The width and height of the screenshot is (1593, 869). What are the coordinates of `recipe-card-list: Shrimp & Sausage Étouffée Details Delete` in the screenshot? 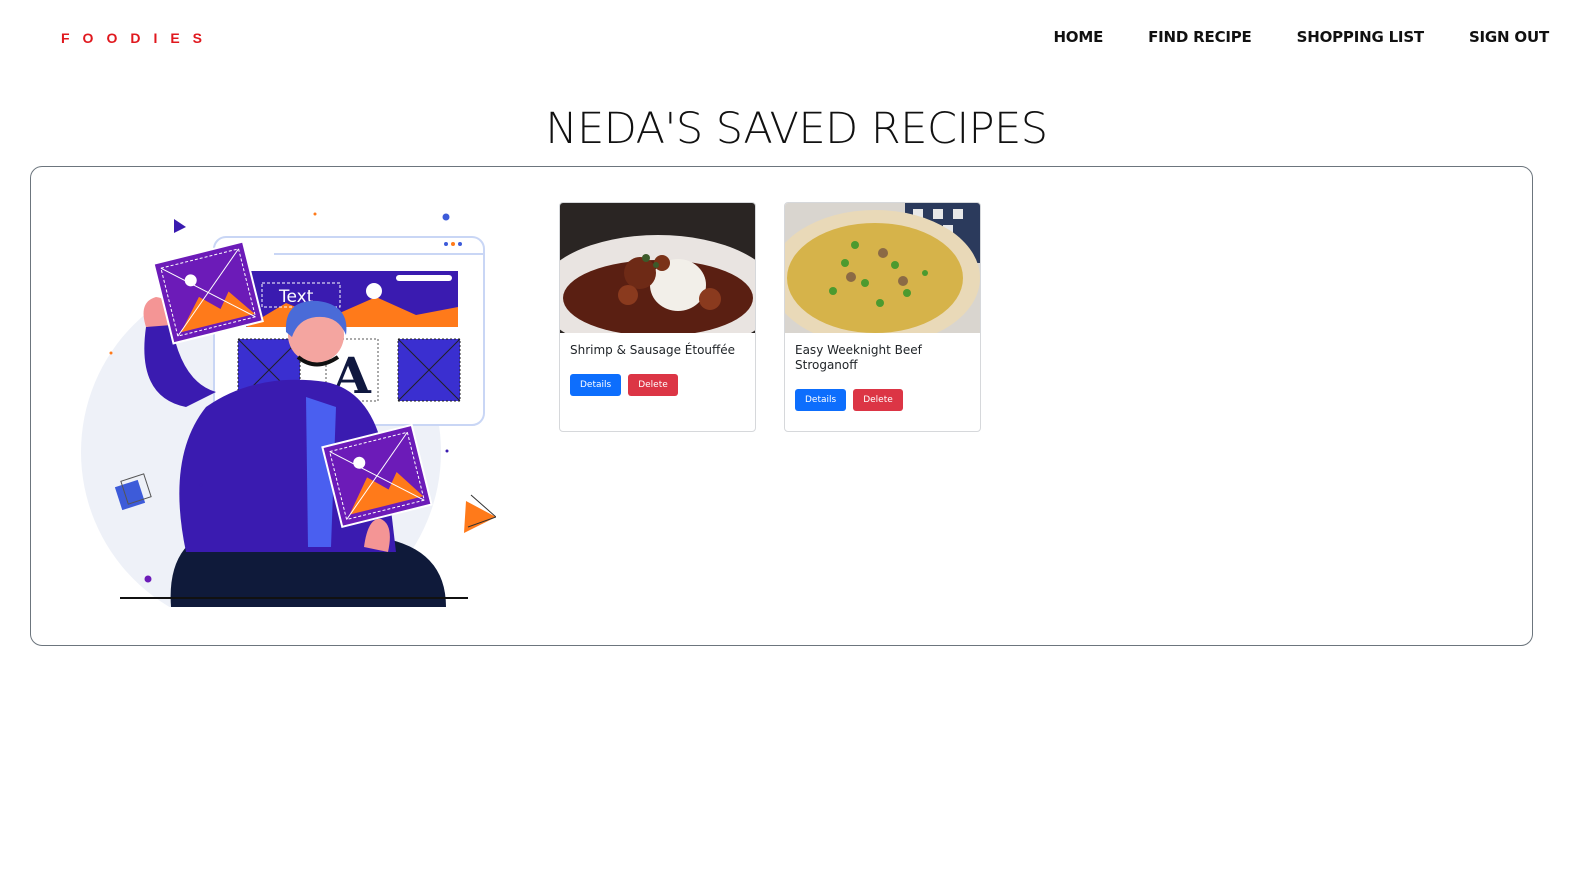 It's located at (770, 317).